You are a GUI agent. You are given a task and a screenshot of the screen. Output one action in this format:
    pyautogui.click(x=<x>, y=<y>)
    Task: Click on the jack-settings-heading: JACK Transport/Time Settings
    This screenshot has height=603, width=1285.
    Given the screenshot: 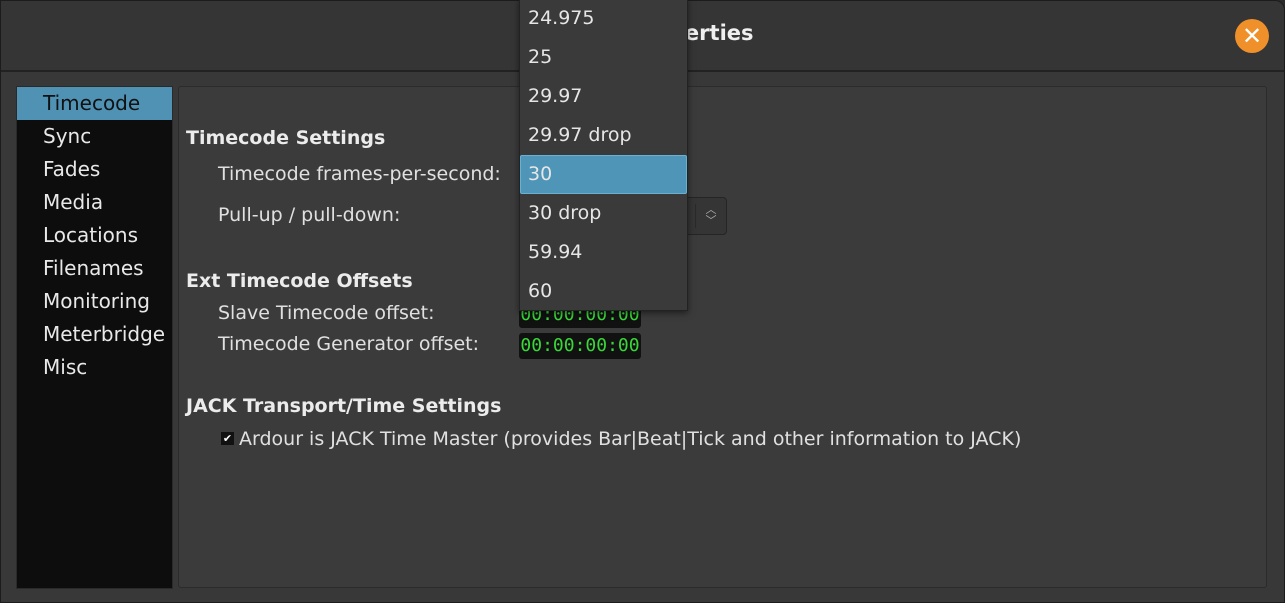 What is the action you would take?
    pyautogui.click(x=344, y=406)
    